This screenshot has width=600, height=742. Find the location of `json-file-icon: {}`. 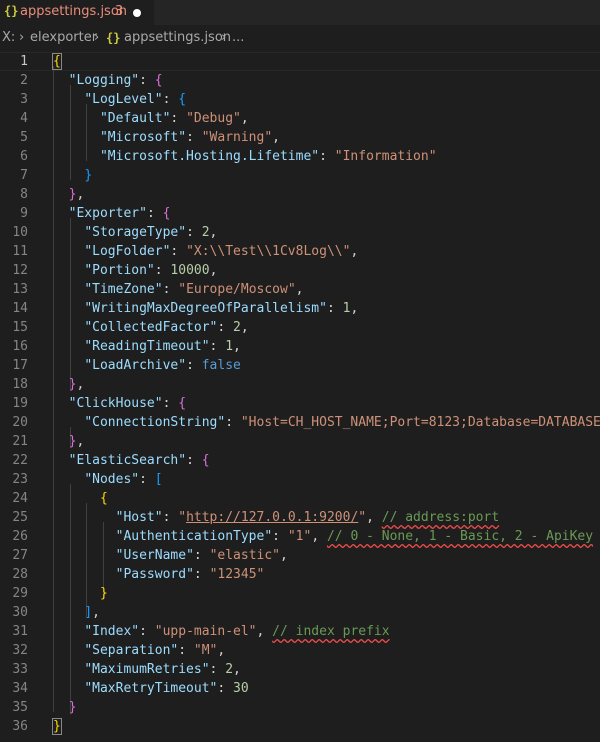

json-file-icon: {} is located at coordinates (113, 38).